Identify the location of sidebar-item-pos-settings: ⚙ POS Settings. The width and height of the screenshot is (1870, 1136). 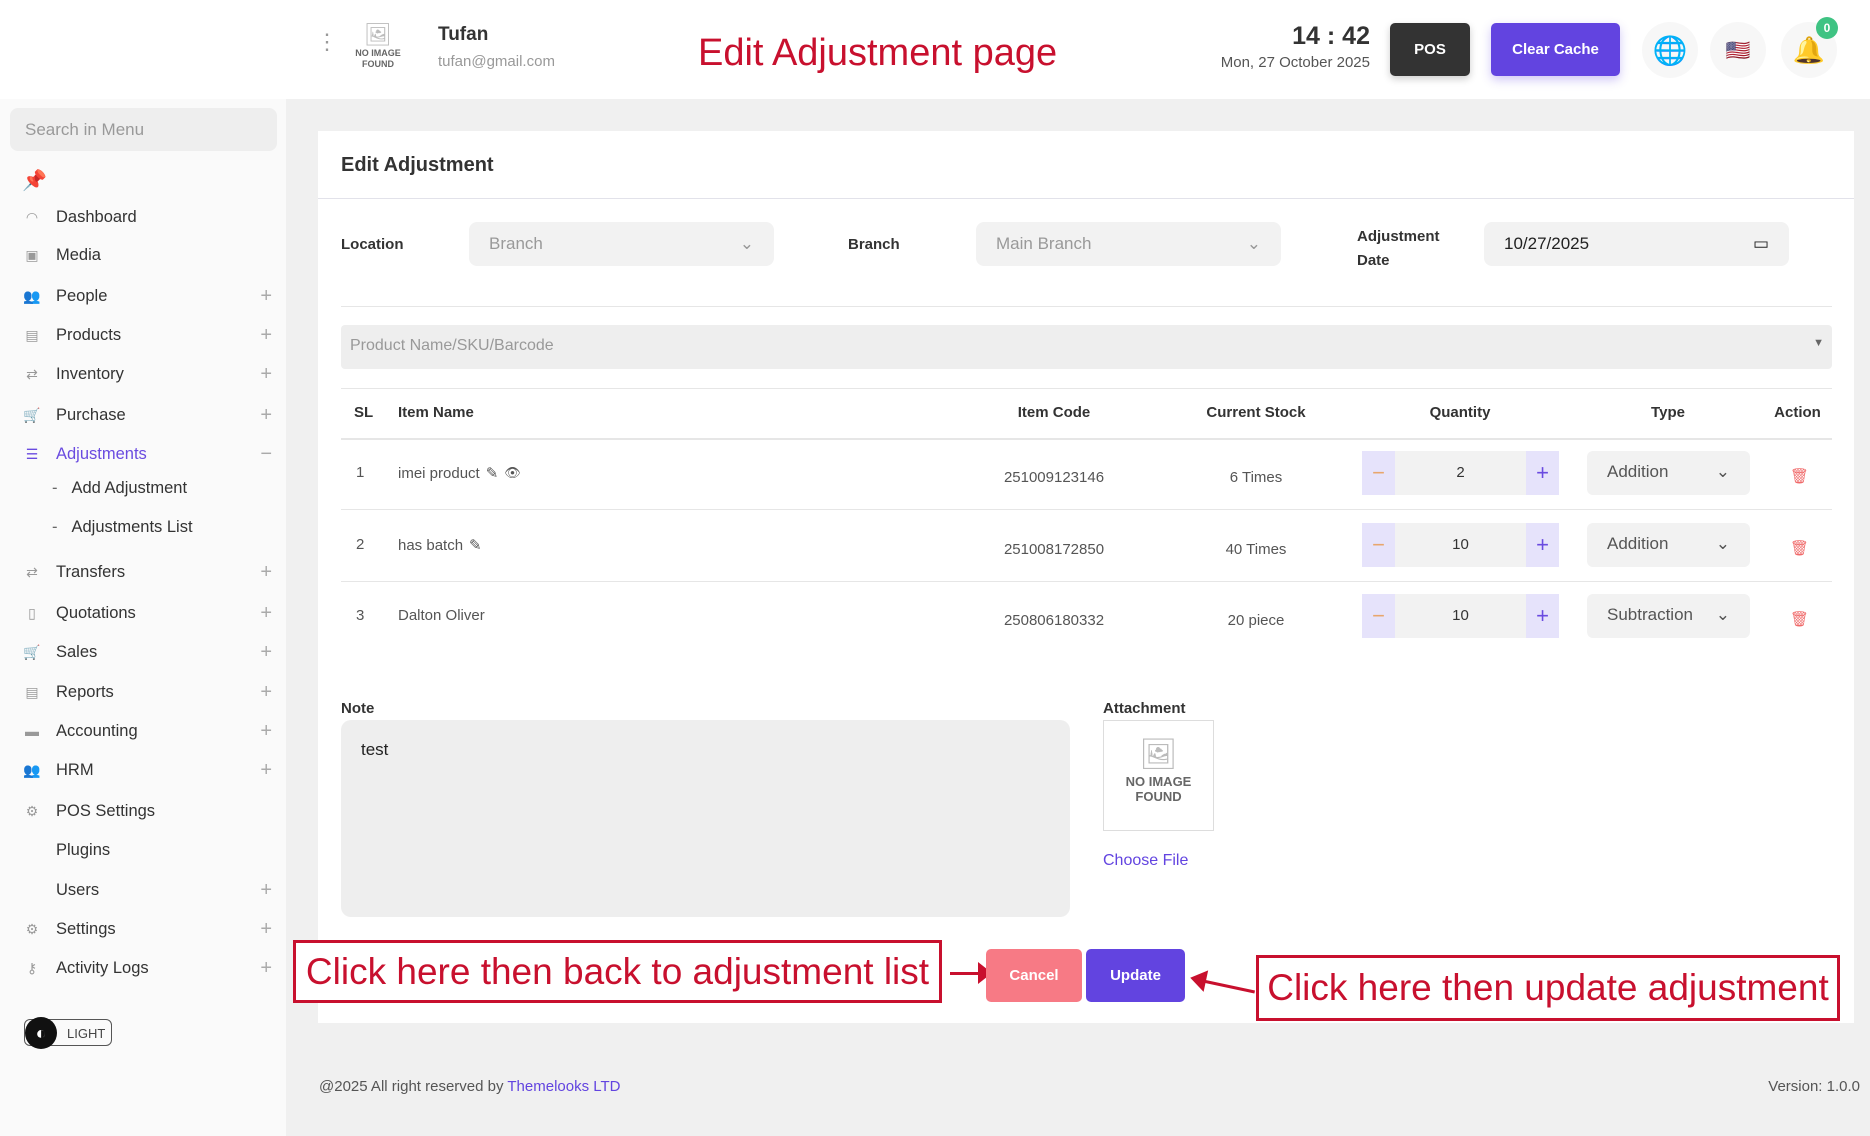
(147, 811).